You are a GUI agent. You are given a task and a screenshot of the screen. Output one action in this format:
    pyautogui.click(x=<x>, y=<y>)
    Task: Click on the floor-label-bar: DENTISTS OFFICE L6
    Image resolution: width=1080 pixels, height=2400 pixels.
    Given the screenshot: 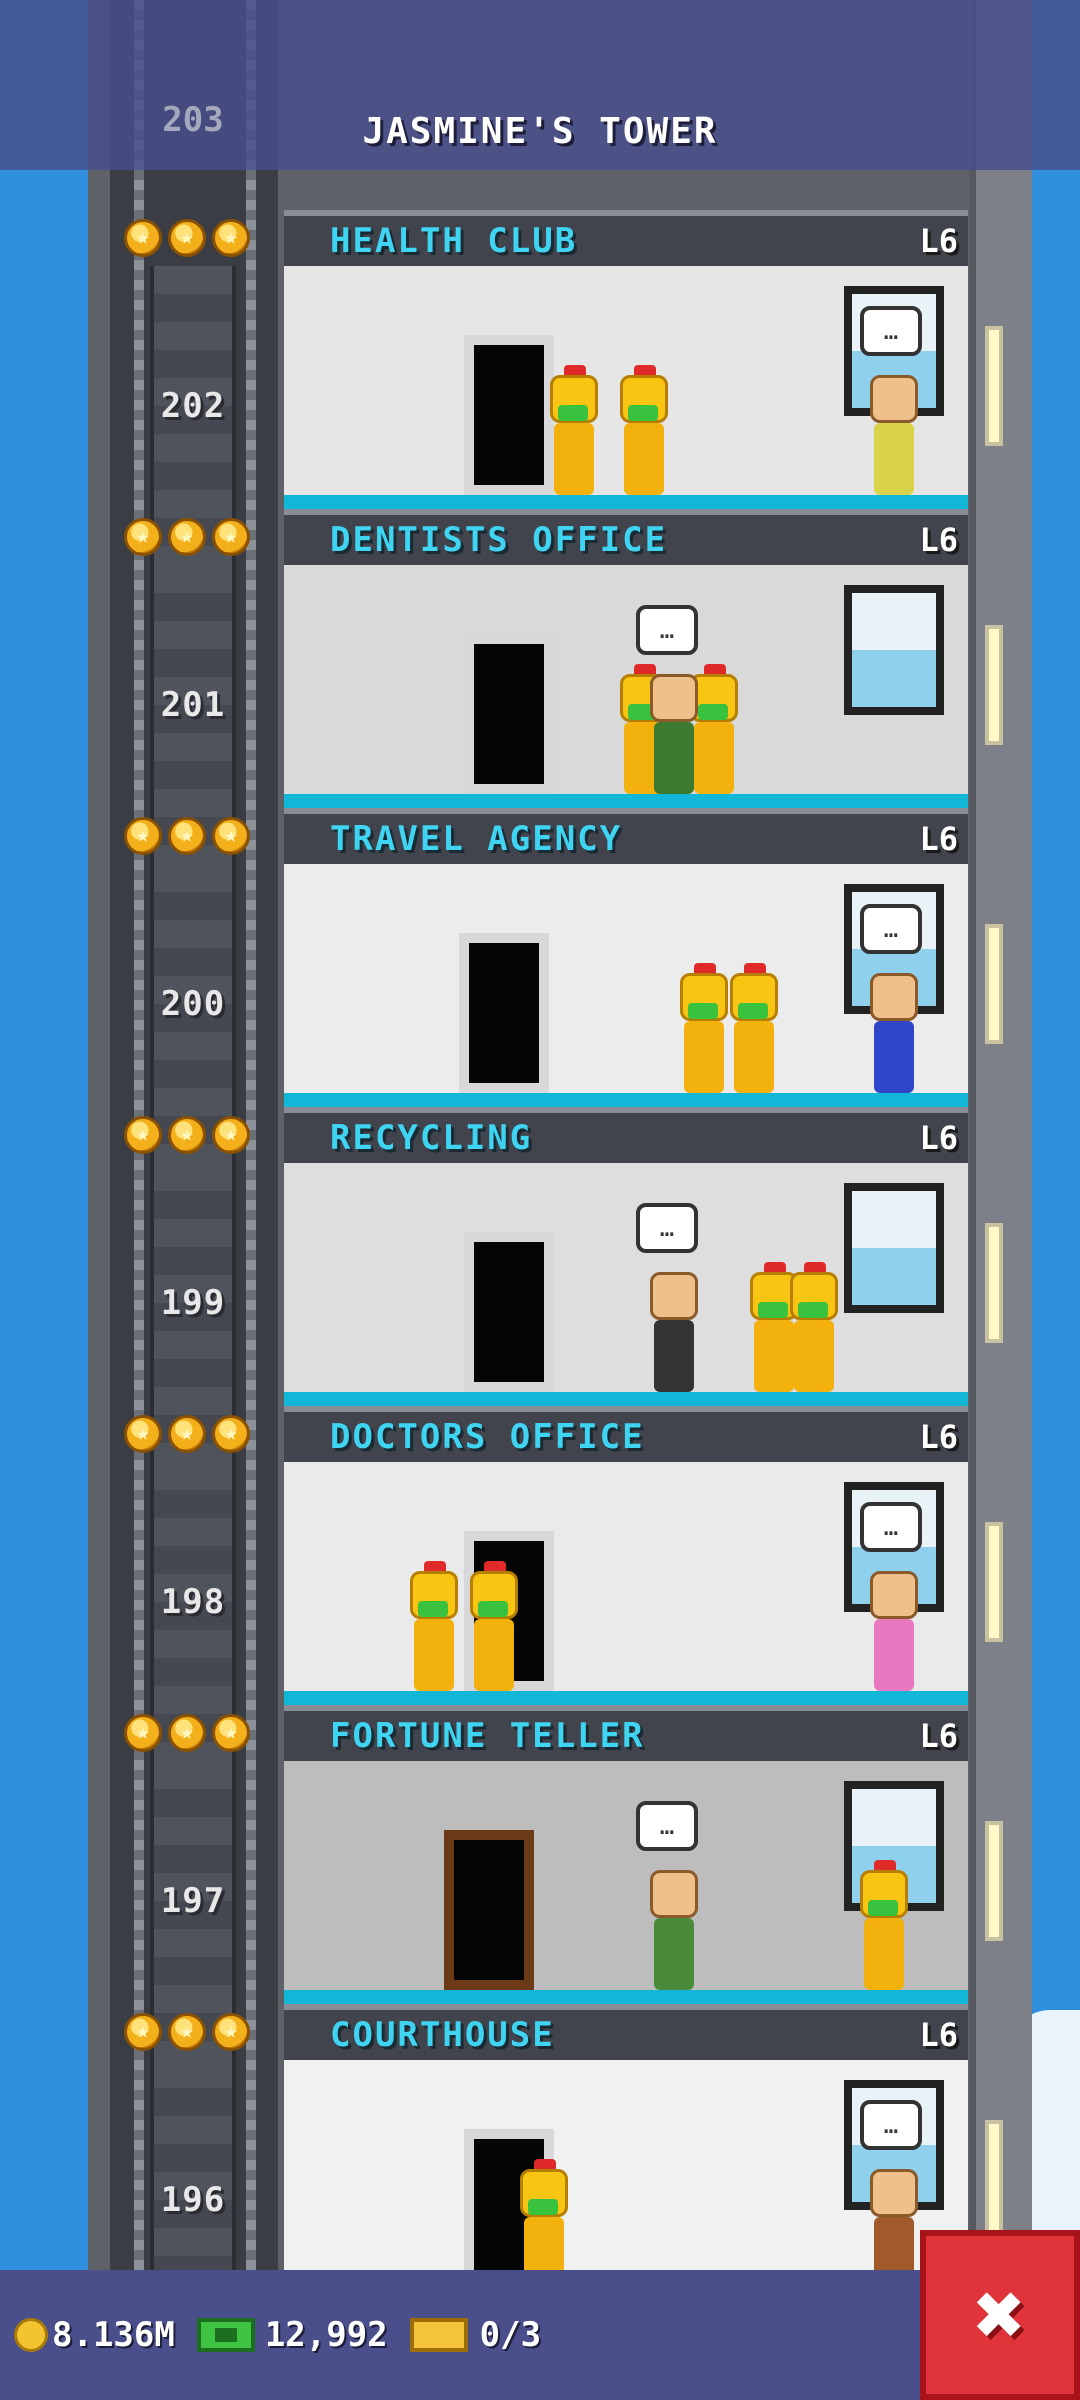 What is the action you would take?
    pyautogui.click(x=626, y=537)
    